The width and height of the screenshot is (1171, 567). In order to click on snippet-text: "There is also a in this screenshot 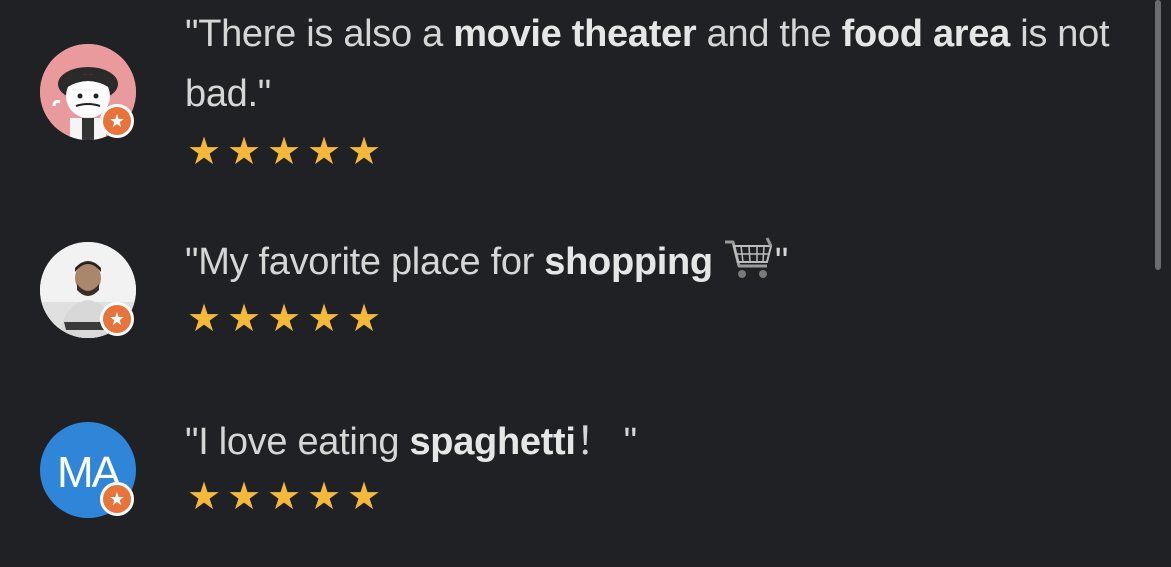, I will do `click(319, 34)`.